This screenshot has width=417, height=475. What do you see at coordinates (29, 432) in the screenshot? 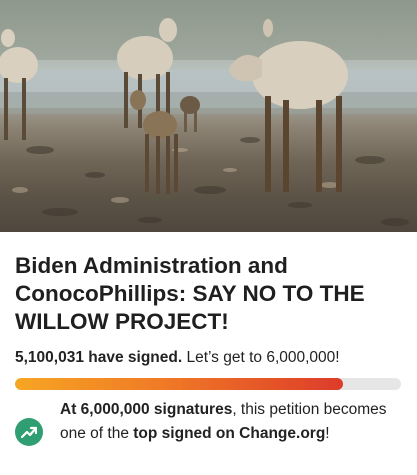
I see `trending-up-icon` at bounding box center [29, 432].